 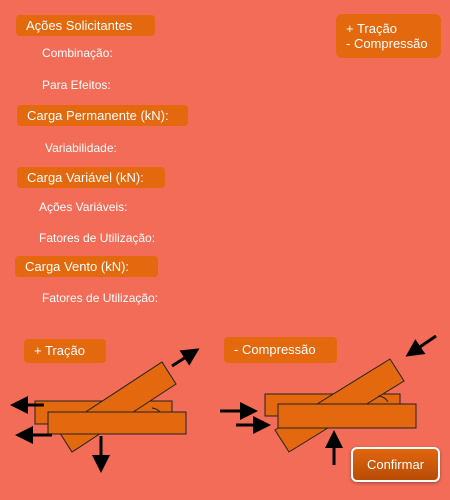 I want to click on combinacao-label: Combinação:, so click(x=77, y=53).